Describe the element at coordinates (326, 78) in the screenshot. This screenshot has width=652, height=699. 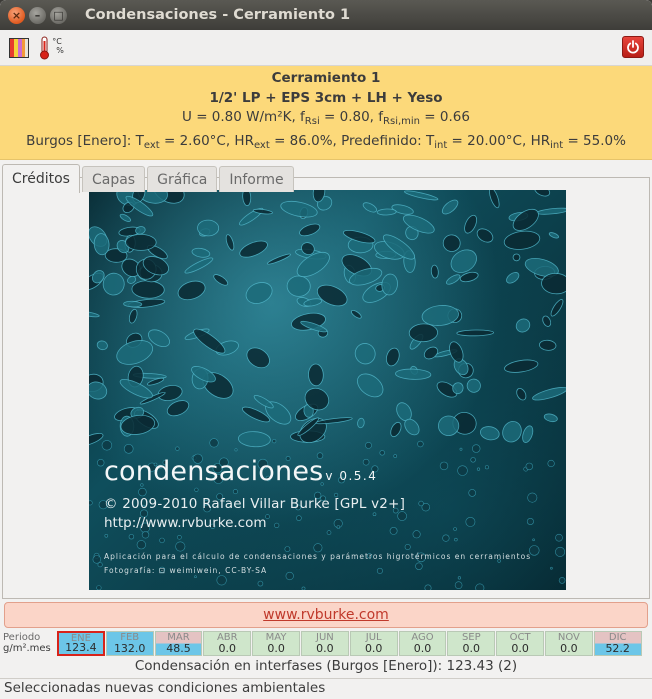
I see `enclosure-name: Cerramiento 1` at that location.